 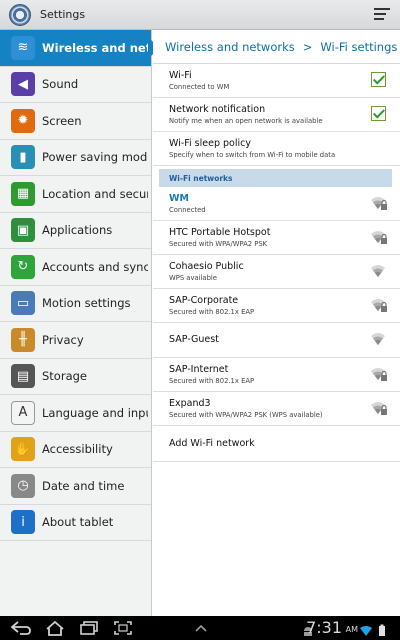 I want to click on location-grid-icon: ▦, so click(x=23, y=193).